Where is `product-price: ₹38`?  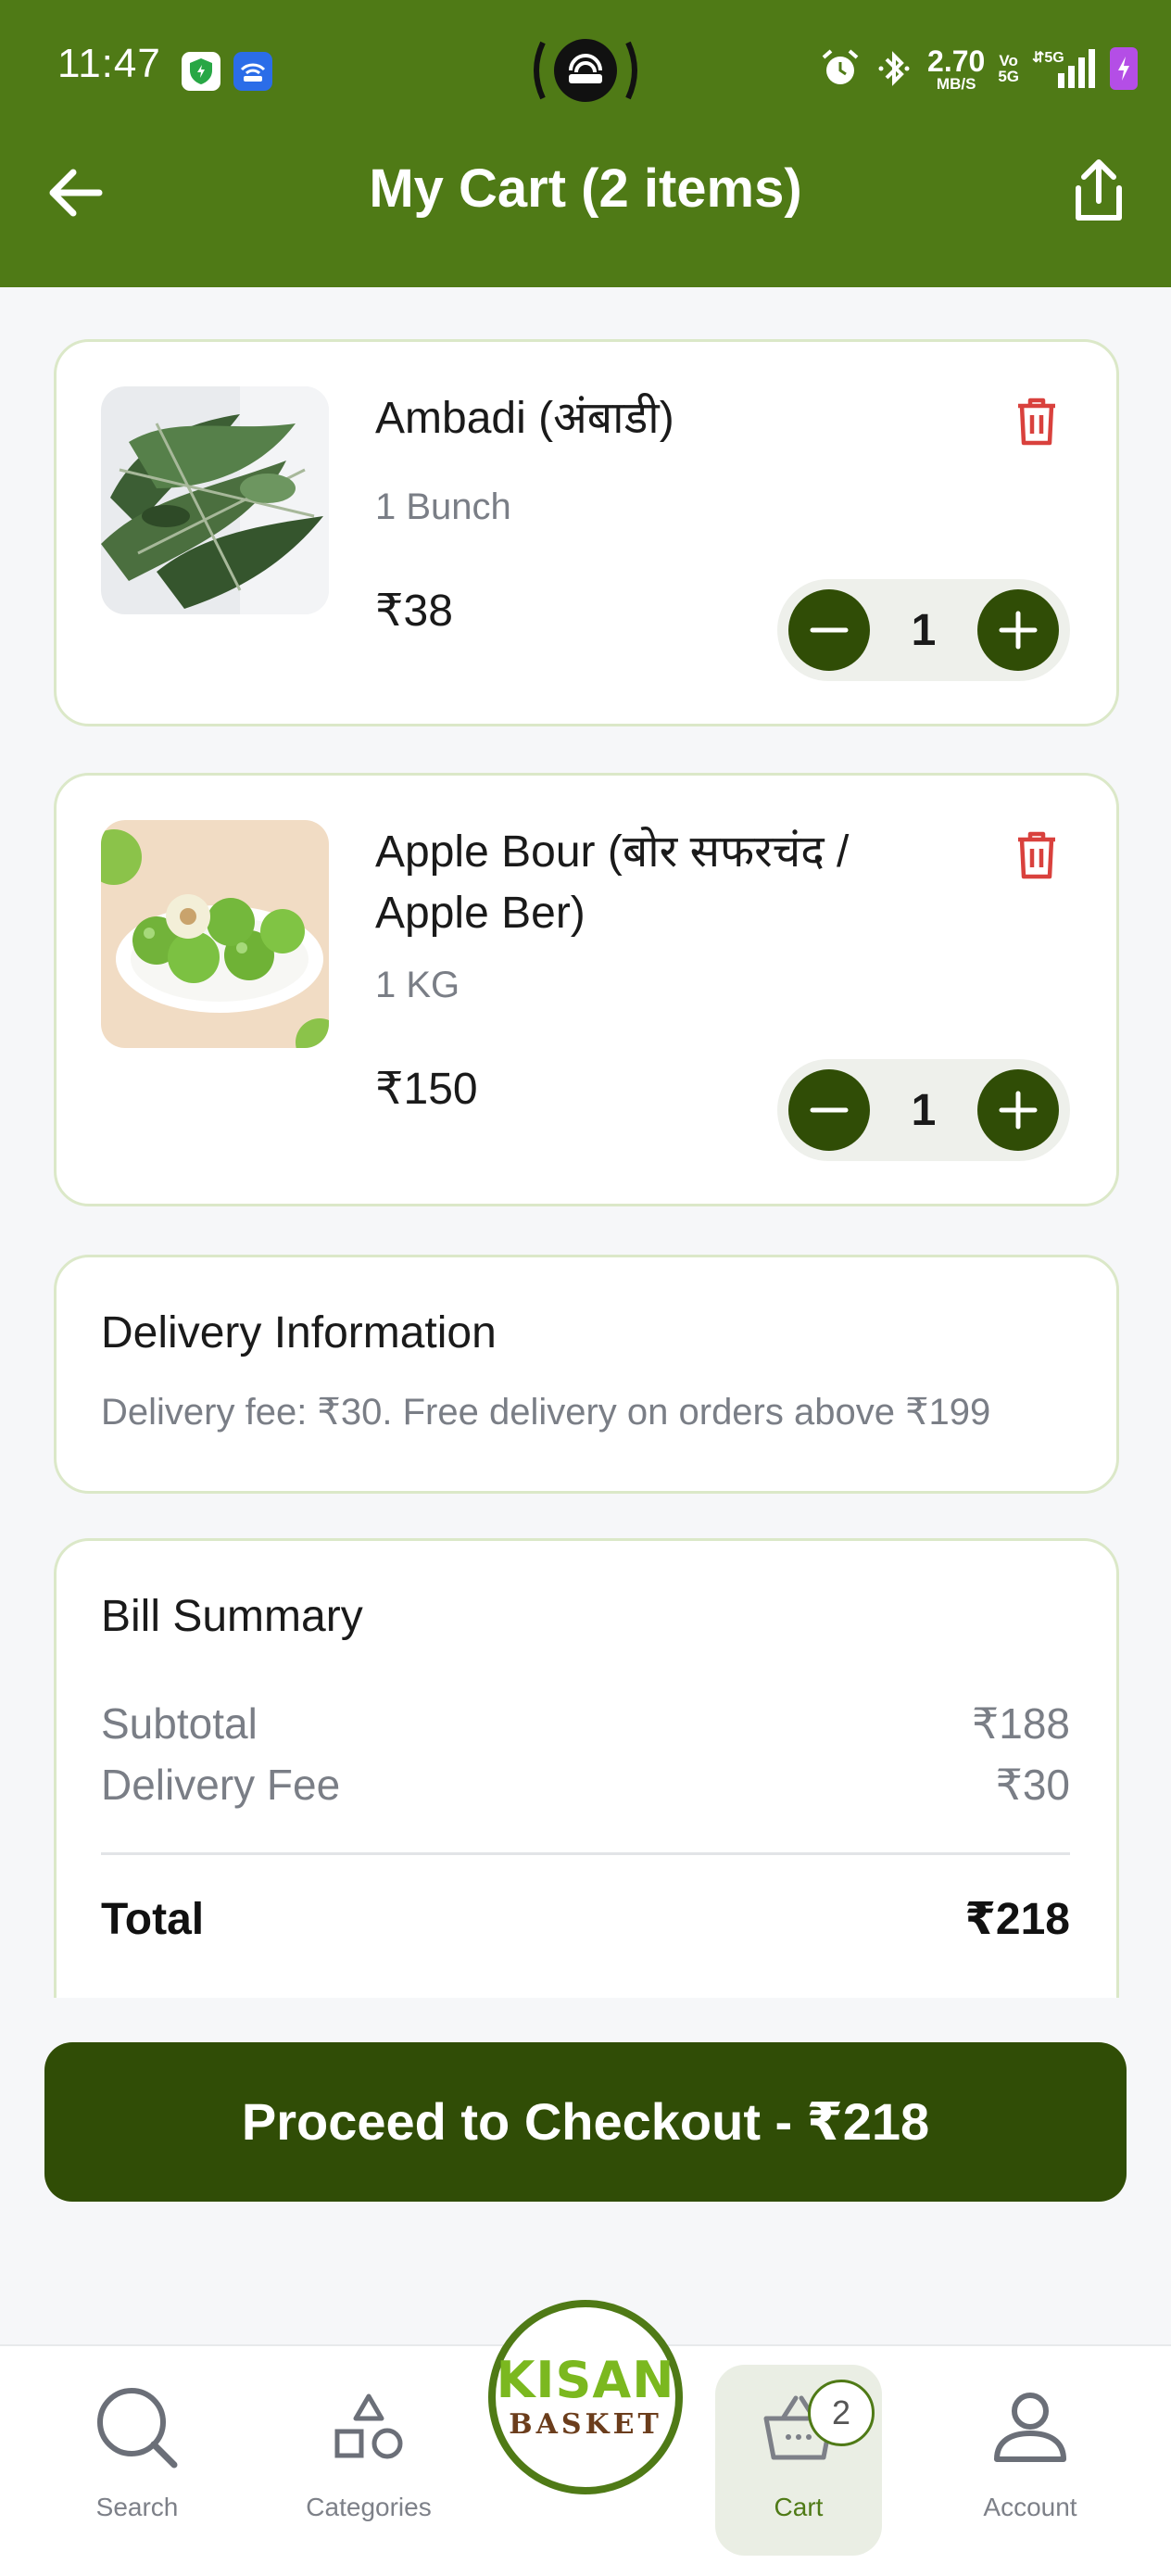 product-price: ₹38 is located at coordinates (414, 611).